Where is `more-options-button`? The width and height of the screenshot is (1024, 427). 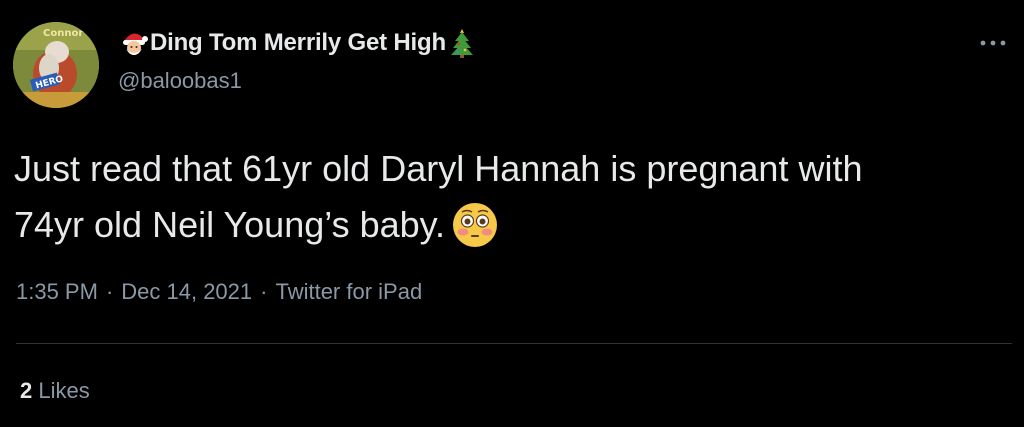 more-options-button is located at coordinates (993, 43).